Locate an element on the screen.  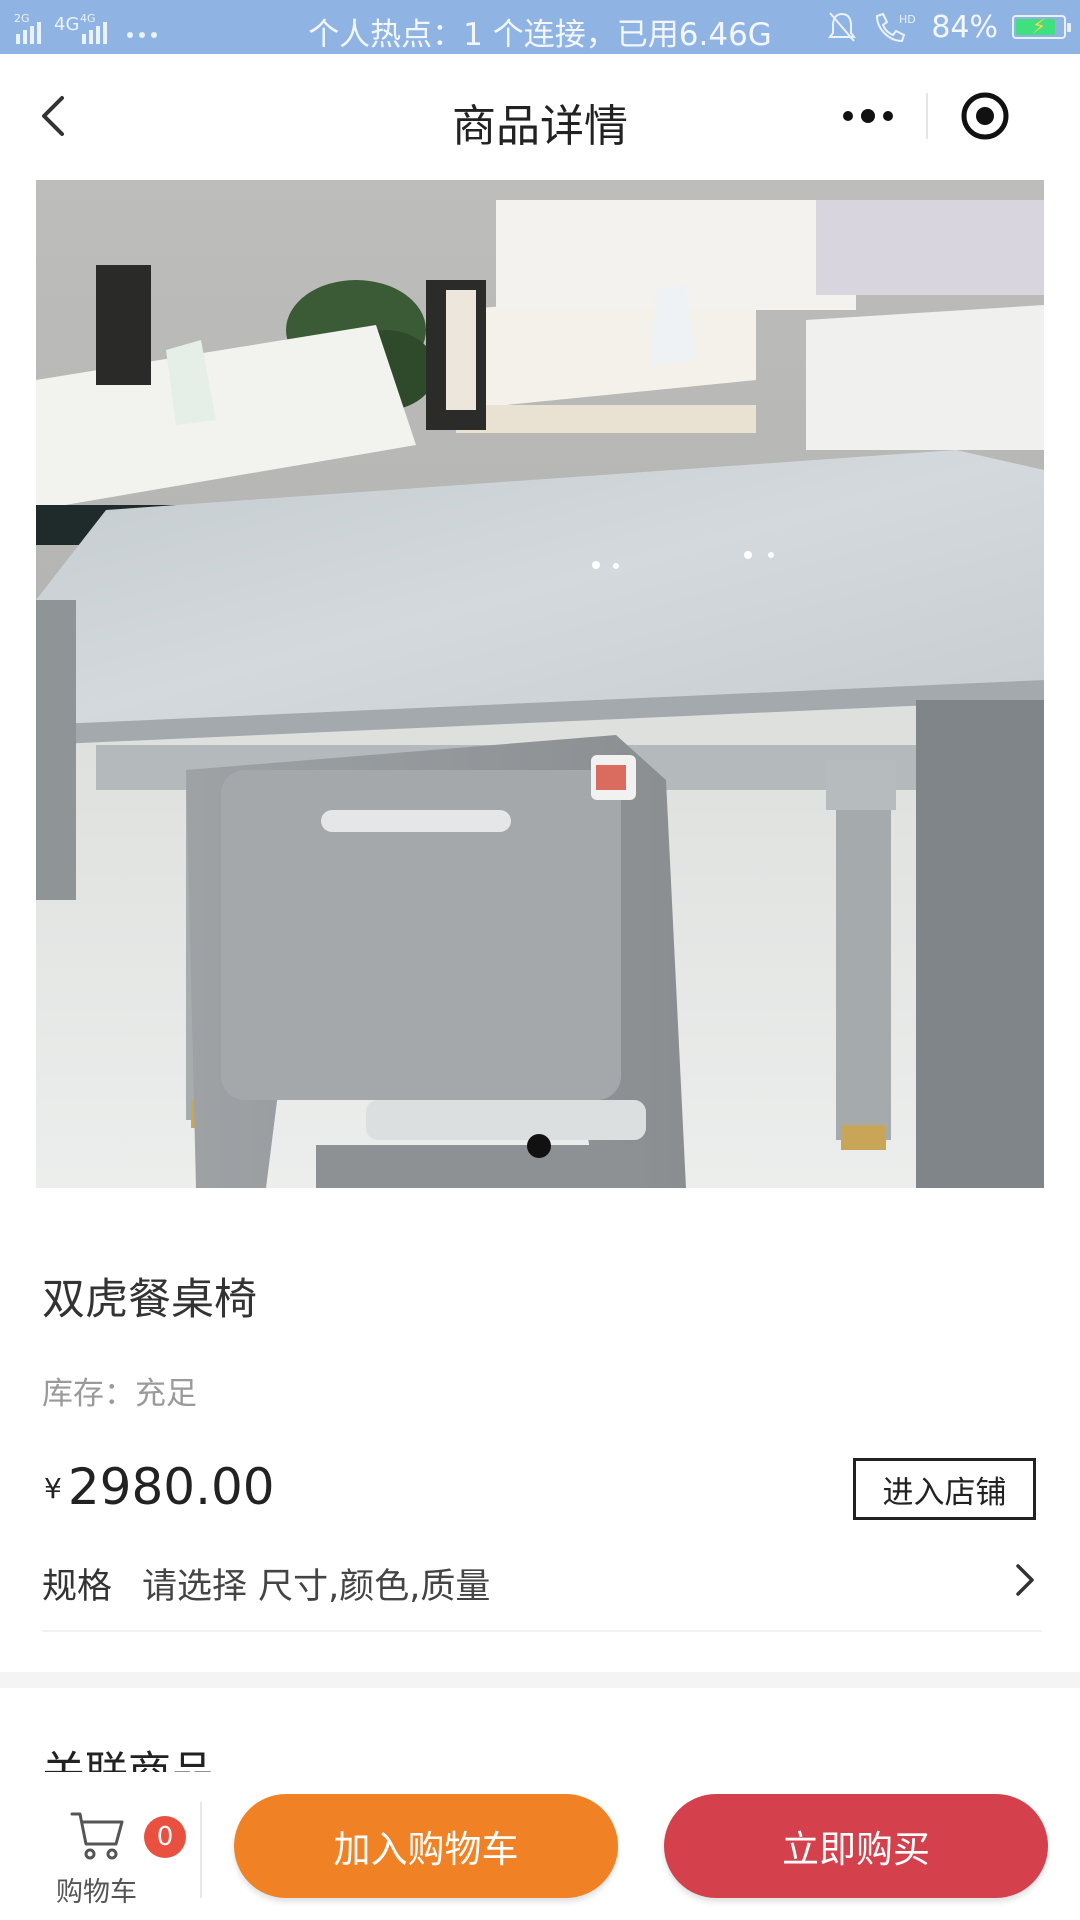
cart-count-badge: 0 is located at coordinates (165, 1837).